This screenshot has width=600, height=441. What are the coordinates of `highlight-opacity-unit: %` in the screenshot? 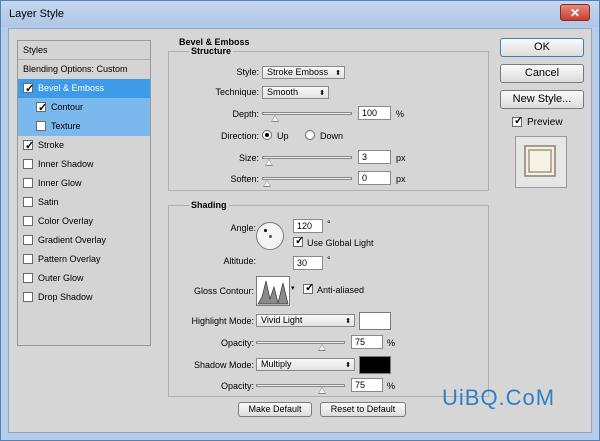 It's located at (391, 343).